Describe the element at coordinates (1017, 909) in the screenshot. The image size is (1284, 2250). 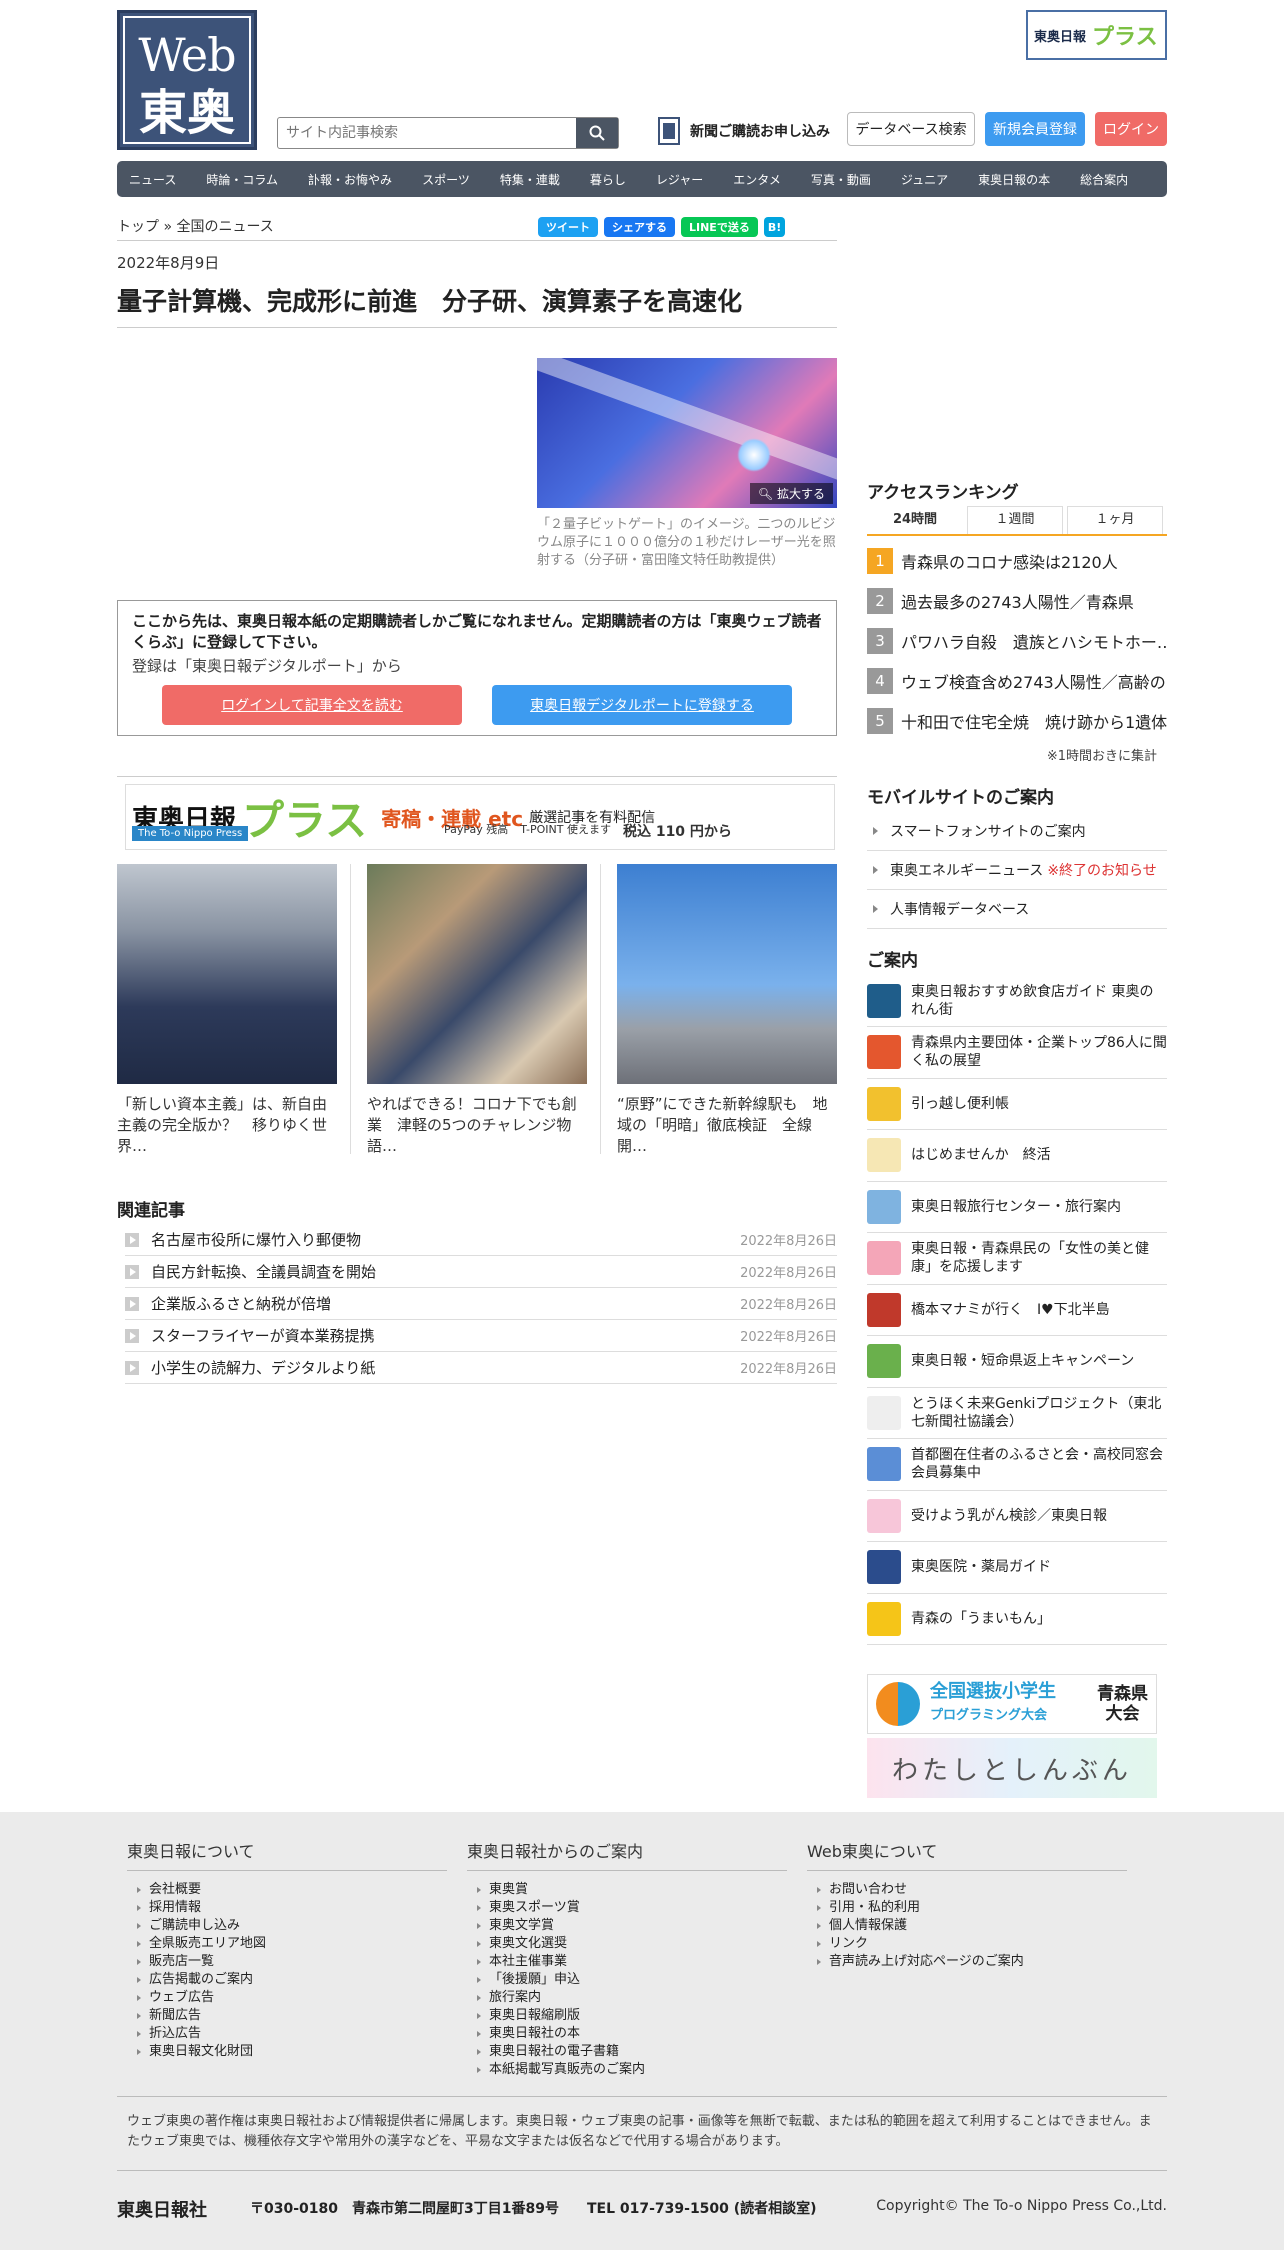
I see `mobile-link: 人事情報データベース` at that location.